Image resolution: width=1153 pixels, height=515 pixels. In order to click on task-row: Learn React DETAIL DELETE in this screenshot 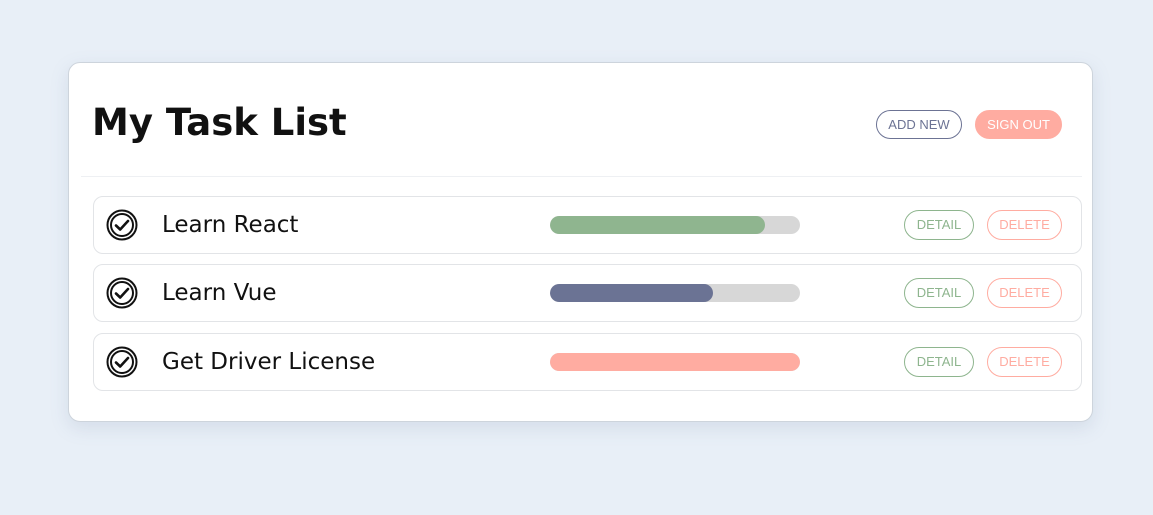, I will do `click(587, 225)`.